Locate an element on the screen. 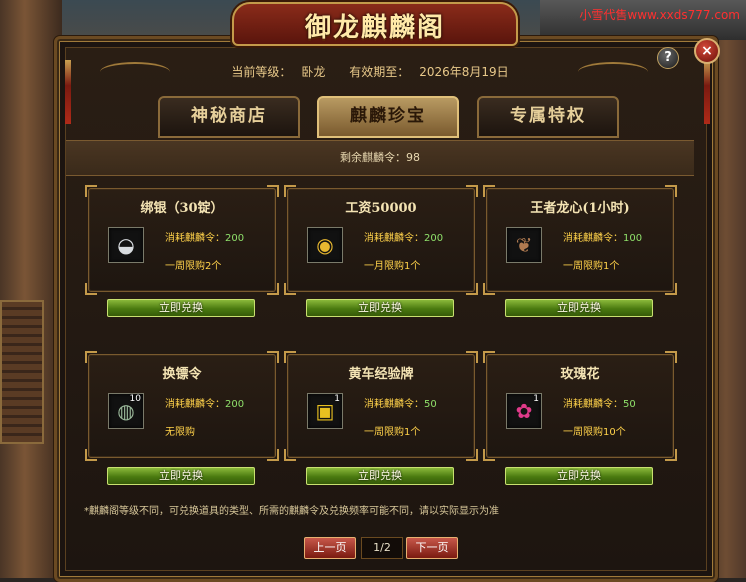 The image size is (746, 582). item-card: 玫瑰花 ✿ 1 消耗麒麟令：50 一周限购10个 is located at coordinates (580, 406).